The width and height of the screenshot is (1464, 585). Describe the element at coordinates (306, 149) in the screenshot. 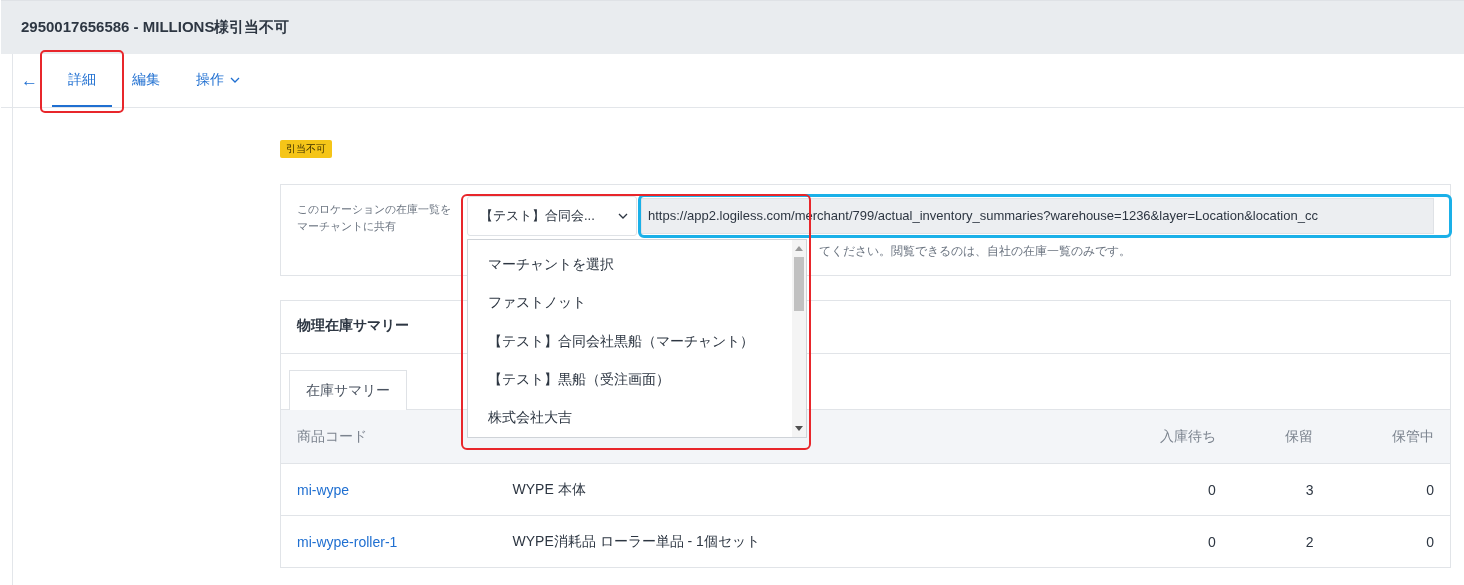

I see `status-badge: 引当不可` at that location.